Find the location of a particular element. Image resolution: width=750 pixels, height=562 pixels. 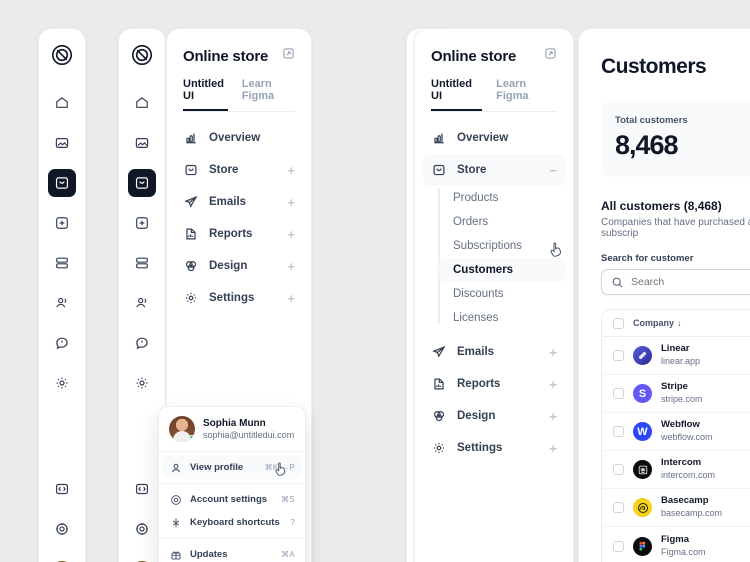

select-all-checkbox is located at coordinates (618, 323).